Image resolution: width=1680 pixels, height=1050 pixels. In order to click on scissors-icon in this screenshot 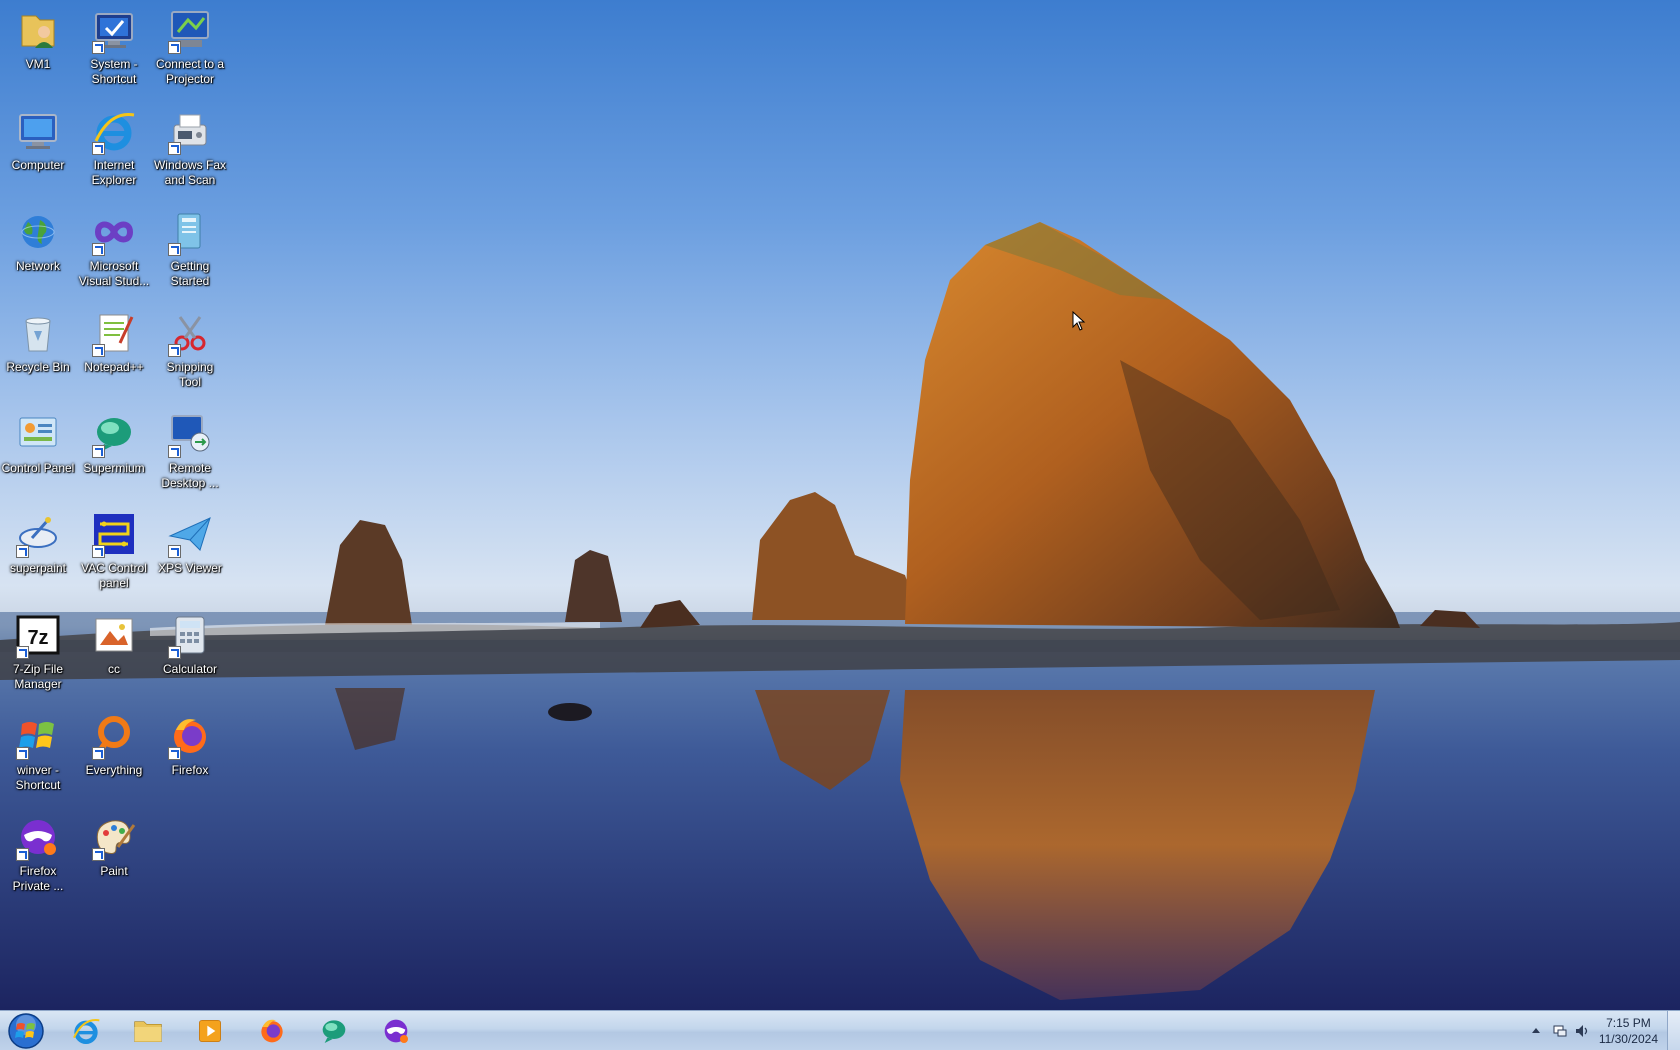, I will do `click(190, 333)`.